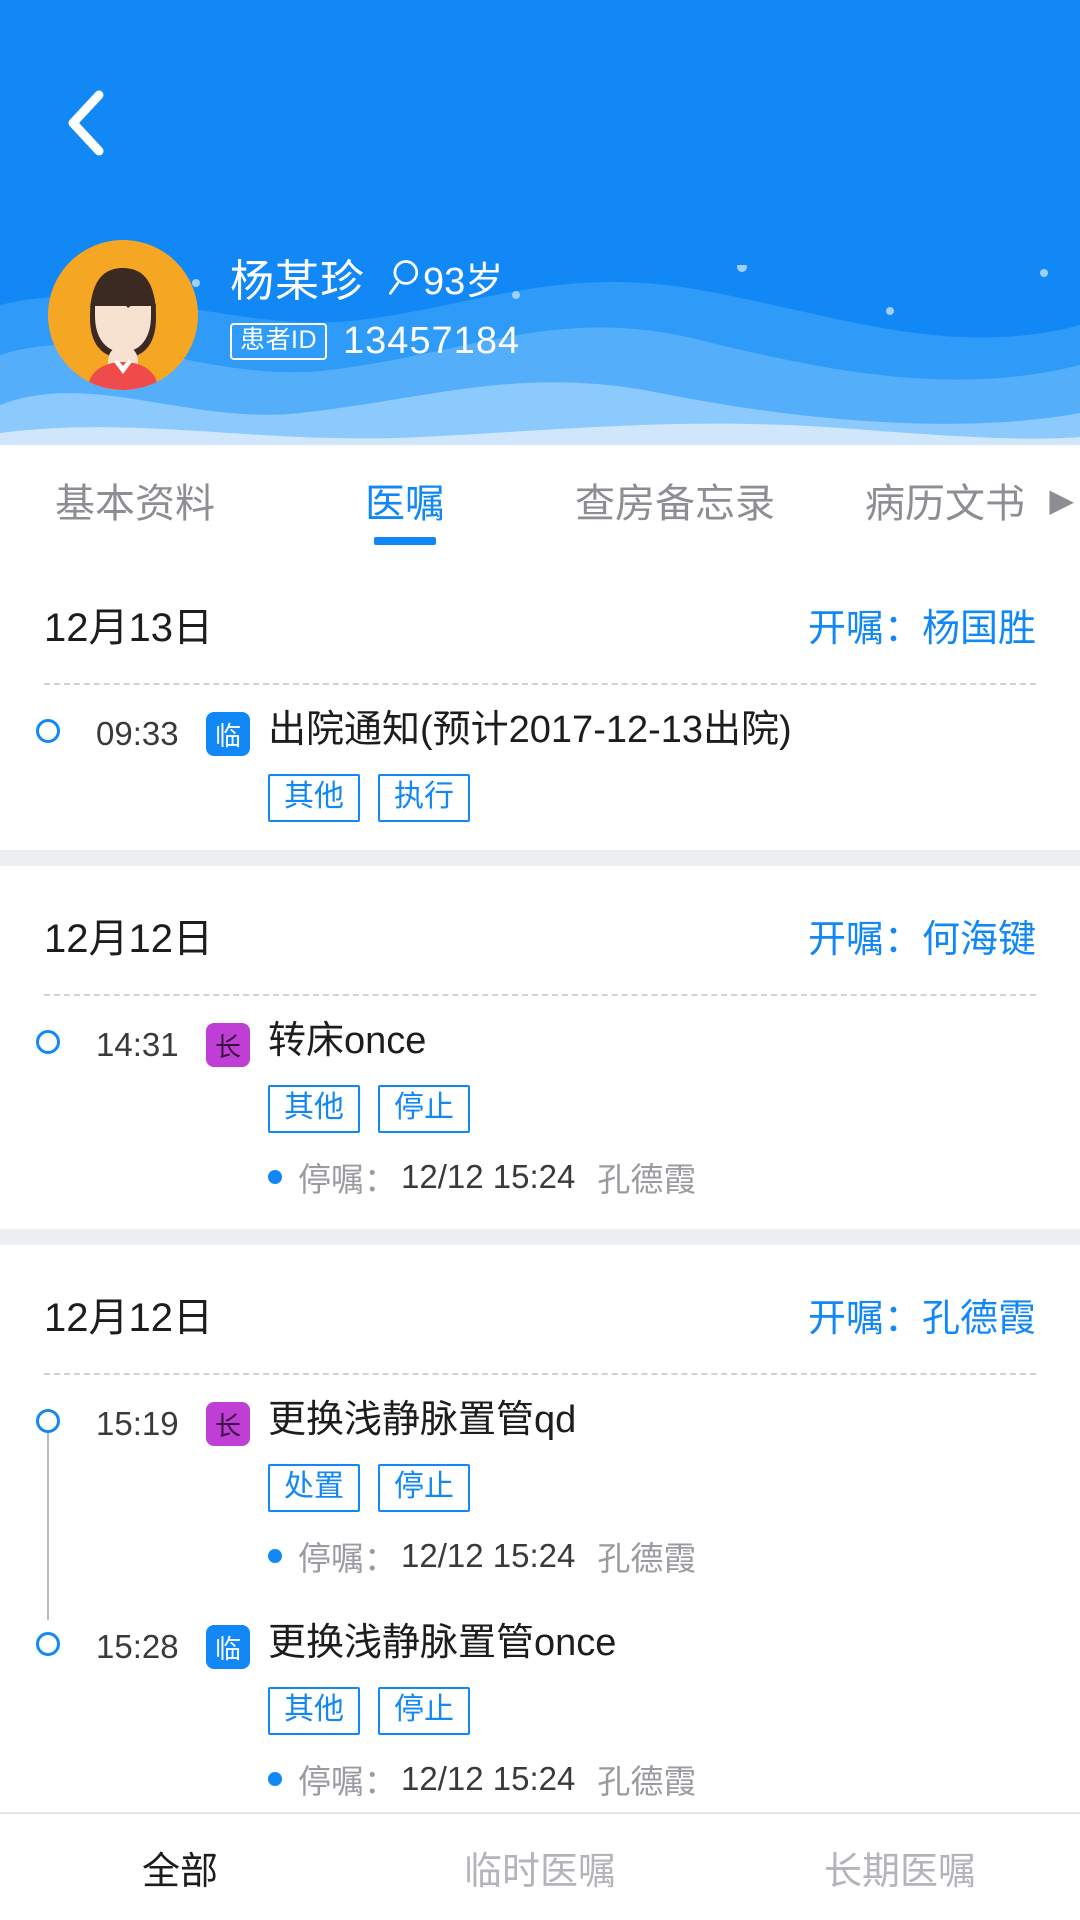  What do you see at coordinates (297, 281) in the screenshot?
I see `patient-name: 杨某珍` at bounding box center [297, 281].